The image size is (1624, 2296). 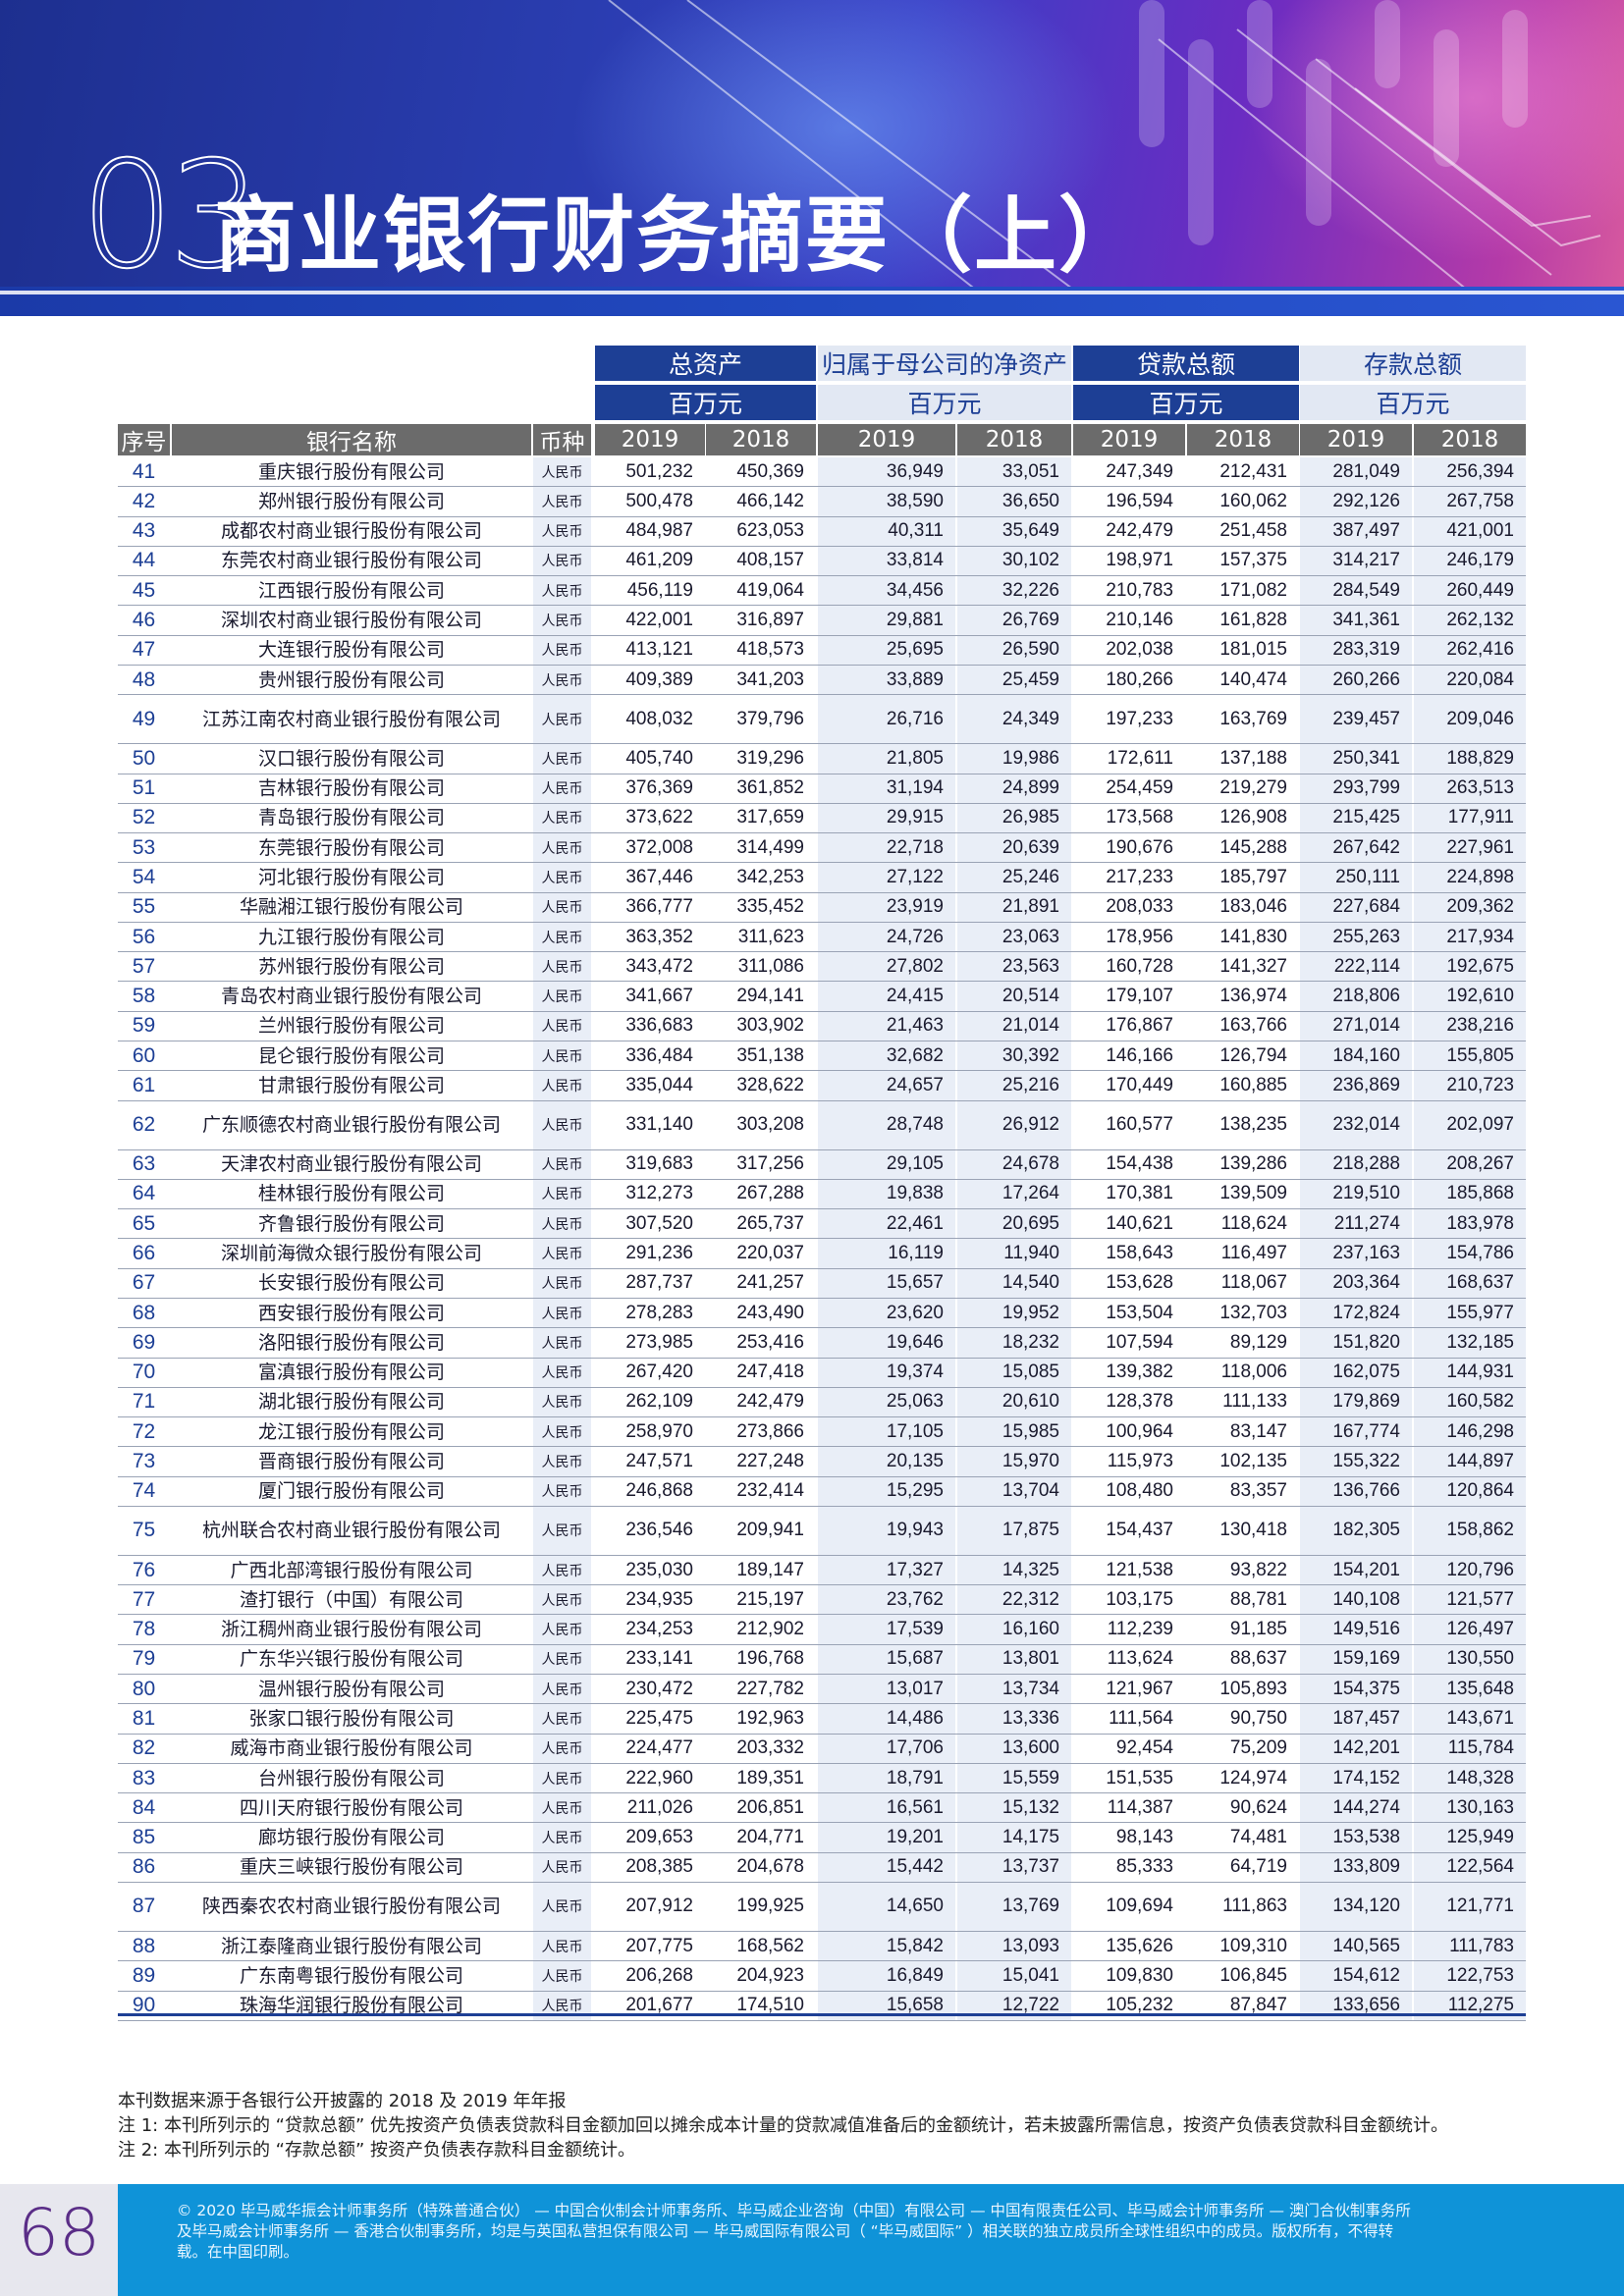 What do you see at coordinates (770, 1125) in the screenshot?
I see `value-cell: 303,208` at bounding box center [770, 1125].